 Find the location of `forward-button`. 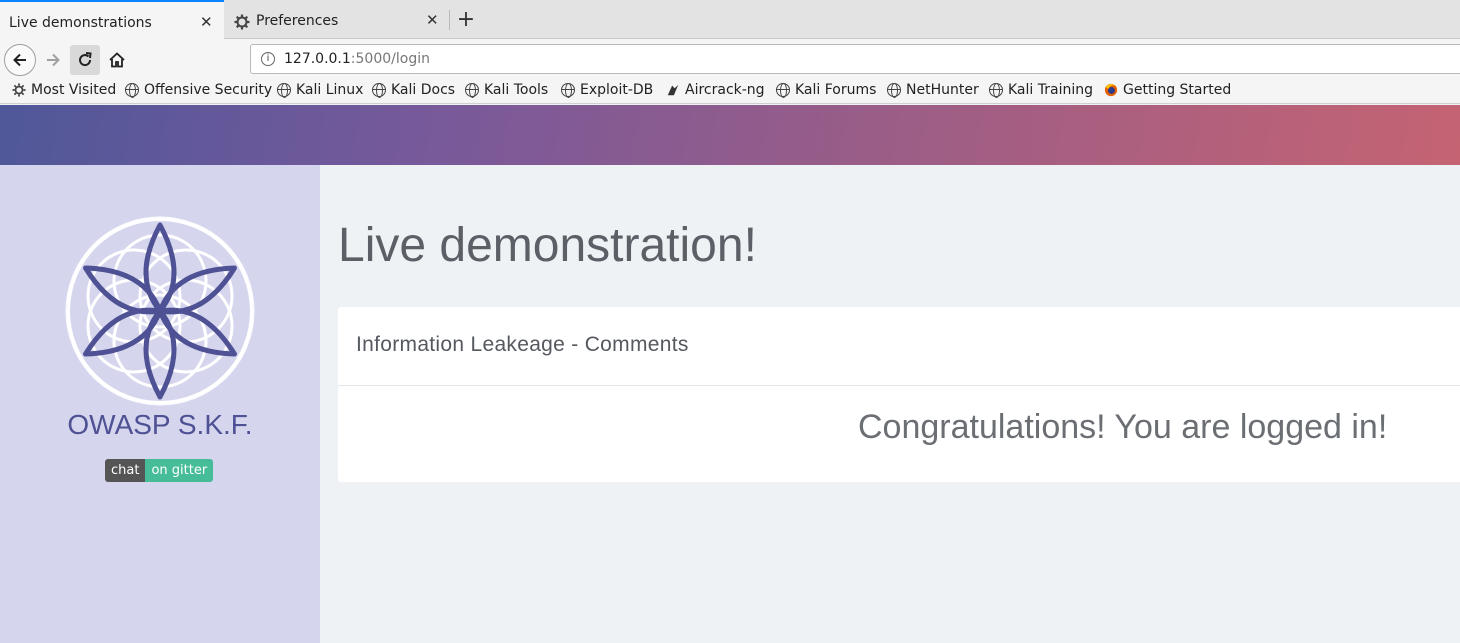

forward-button is located at coordinates (53, 60).